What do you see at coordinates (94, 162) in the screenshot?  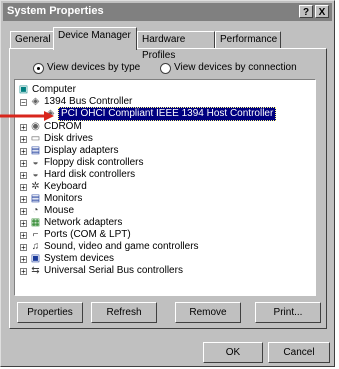 I see `tree-item-label: Floppy disk controllers` at bounding box center [94, 162].